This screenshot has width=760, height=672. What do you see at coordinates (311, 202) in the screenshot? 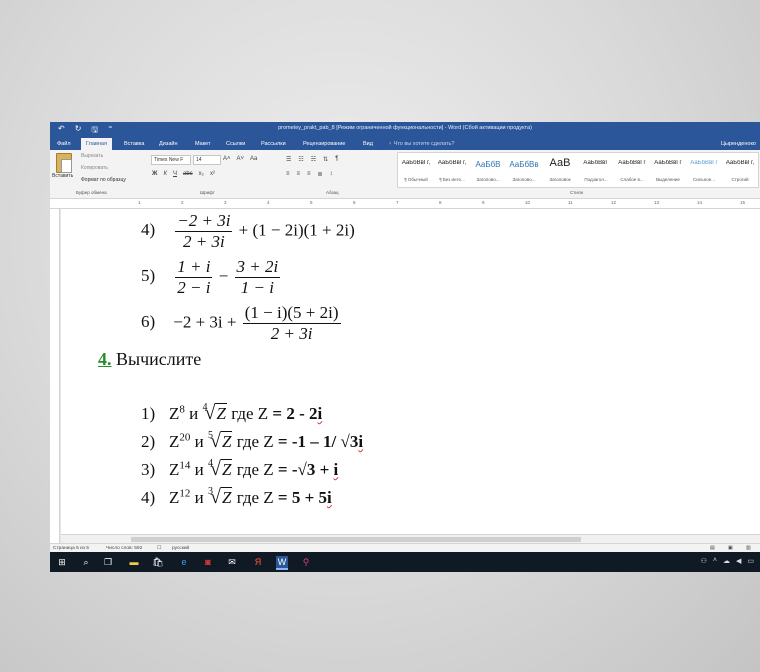
I see `ruler-mark: 5` at bounding box center [311, 202].